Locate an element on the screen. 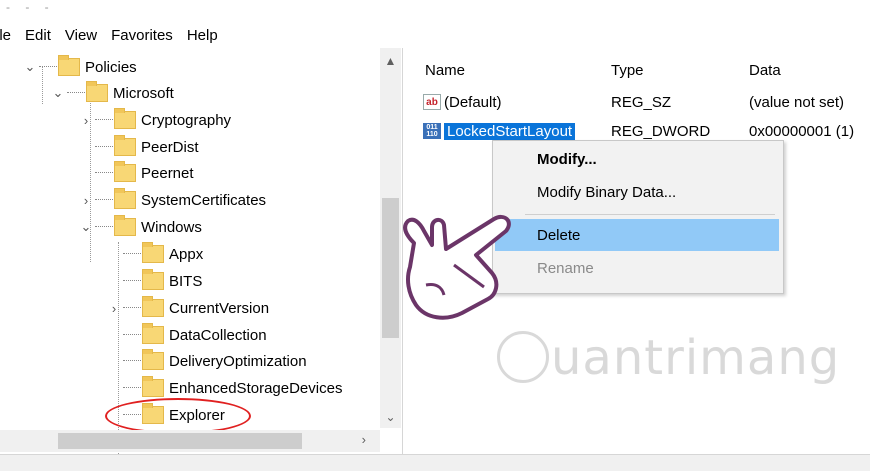 The image size is (870, 471). tree-item-systemcertificates: › SystemCertificates is located at coordinates (172, 200).